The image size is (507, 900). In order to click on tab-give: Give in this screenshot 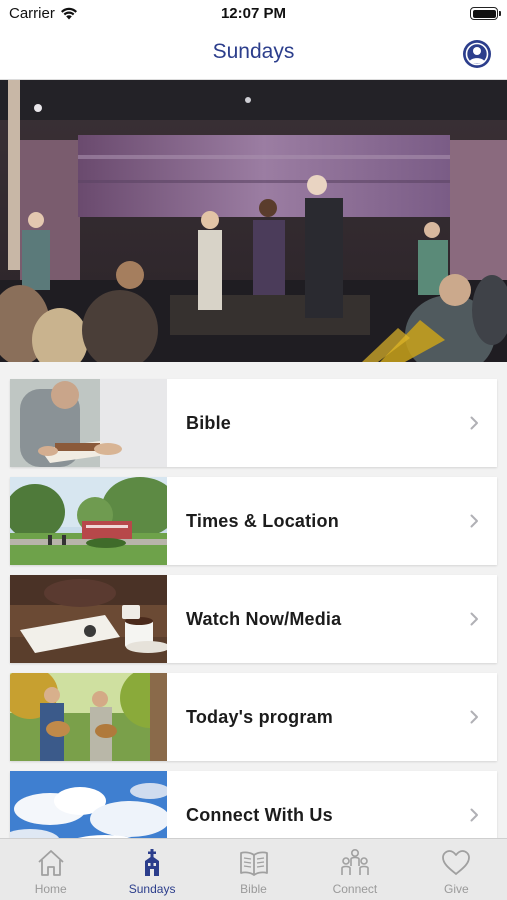, I will do `click(456, 869)`.